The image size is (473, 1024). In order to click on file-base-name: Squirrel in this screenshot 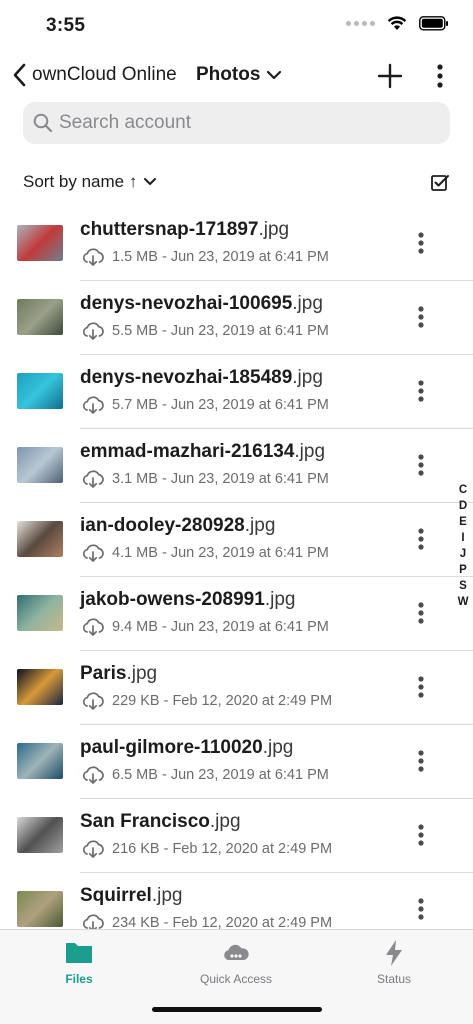, I will do `click(116, 895)`.